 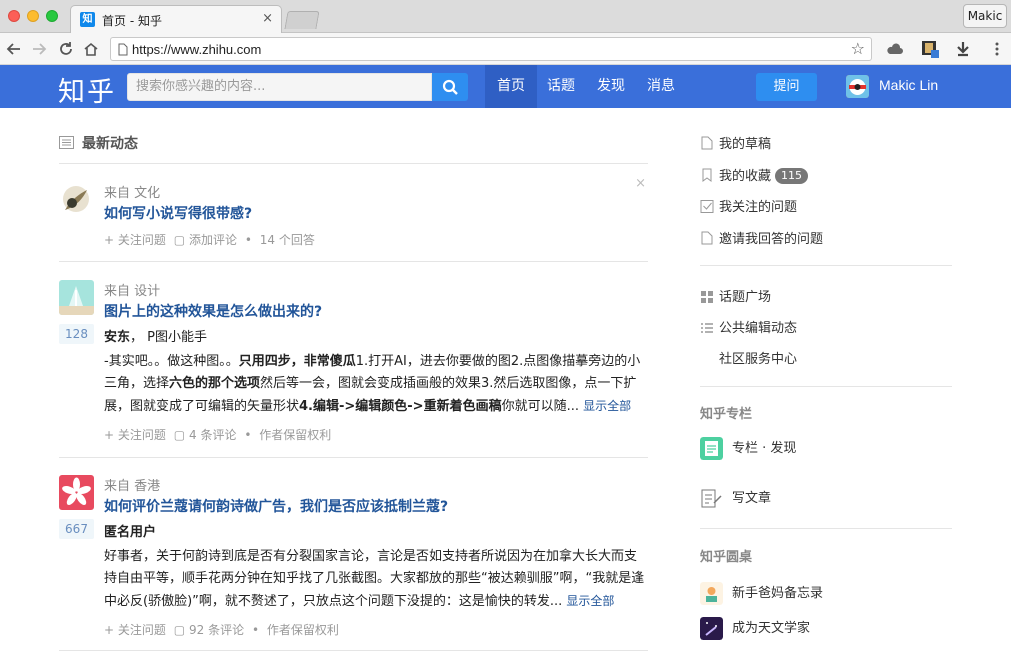 I want to click on window-close-button, so click(x=14, y=16).